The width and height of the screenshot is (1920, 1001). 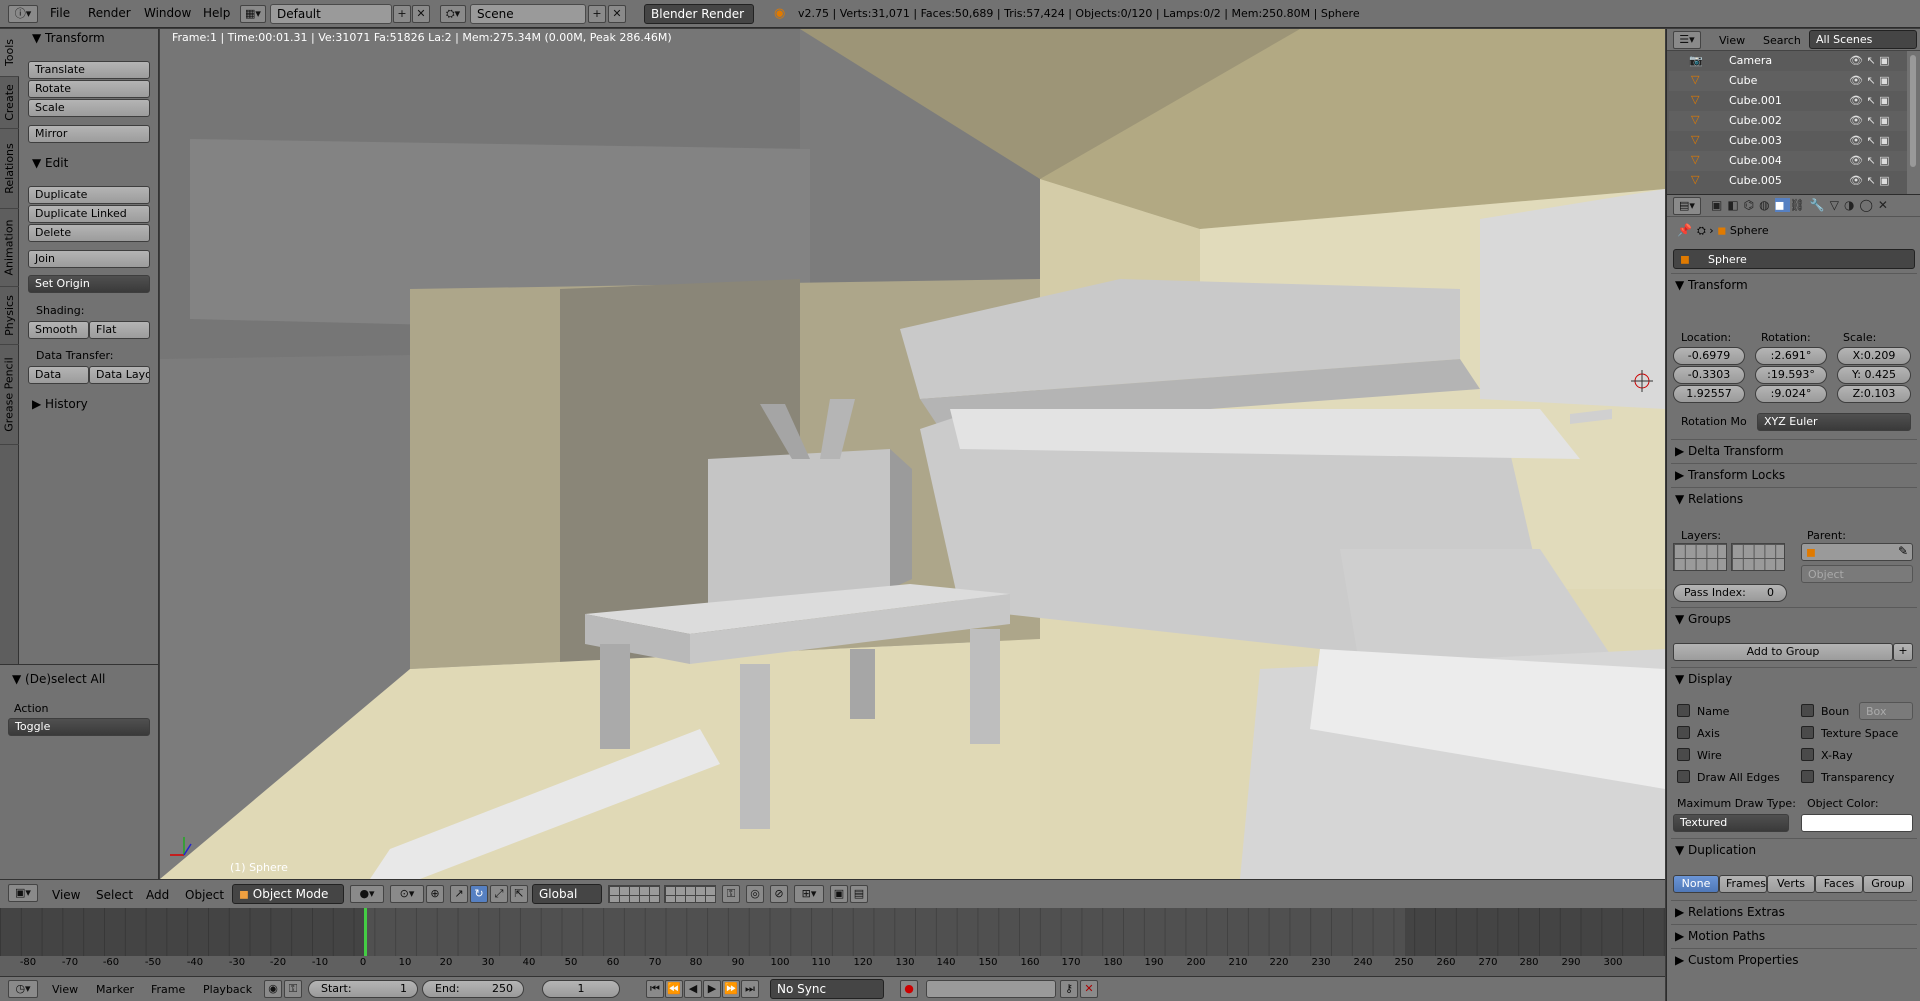 What do you see at coordinates (89, 233) in the screenshot?
I see `delete-button: Delete` at bounding box center [89, 233].